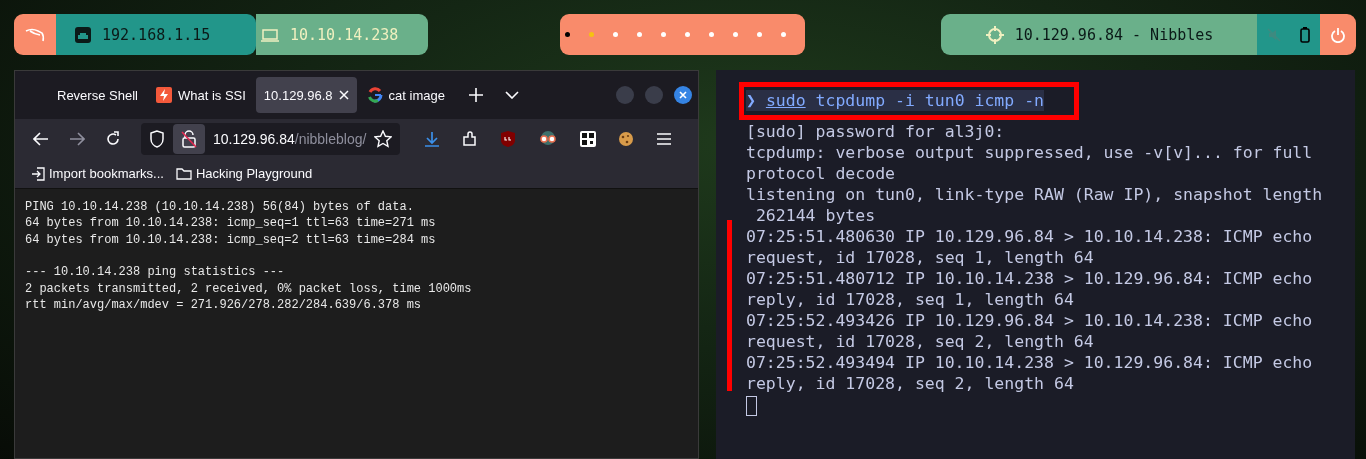 The width and height of the screenshot is (1366, 459). What do you see at coordinates (41, 139) in the screenshot?
I see `back-arrow-icon` at bounding box center [41, 139].